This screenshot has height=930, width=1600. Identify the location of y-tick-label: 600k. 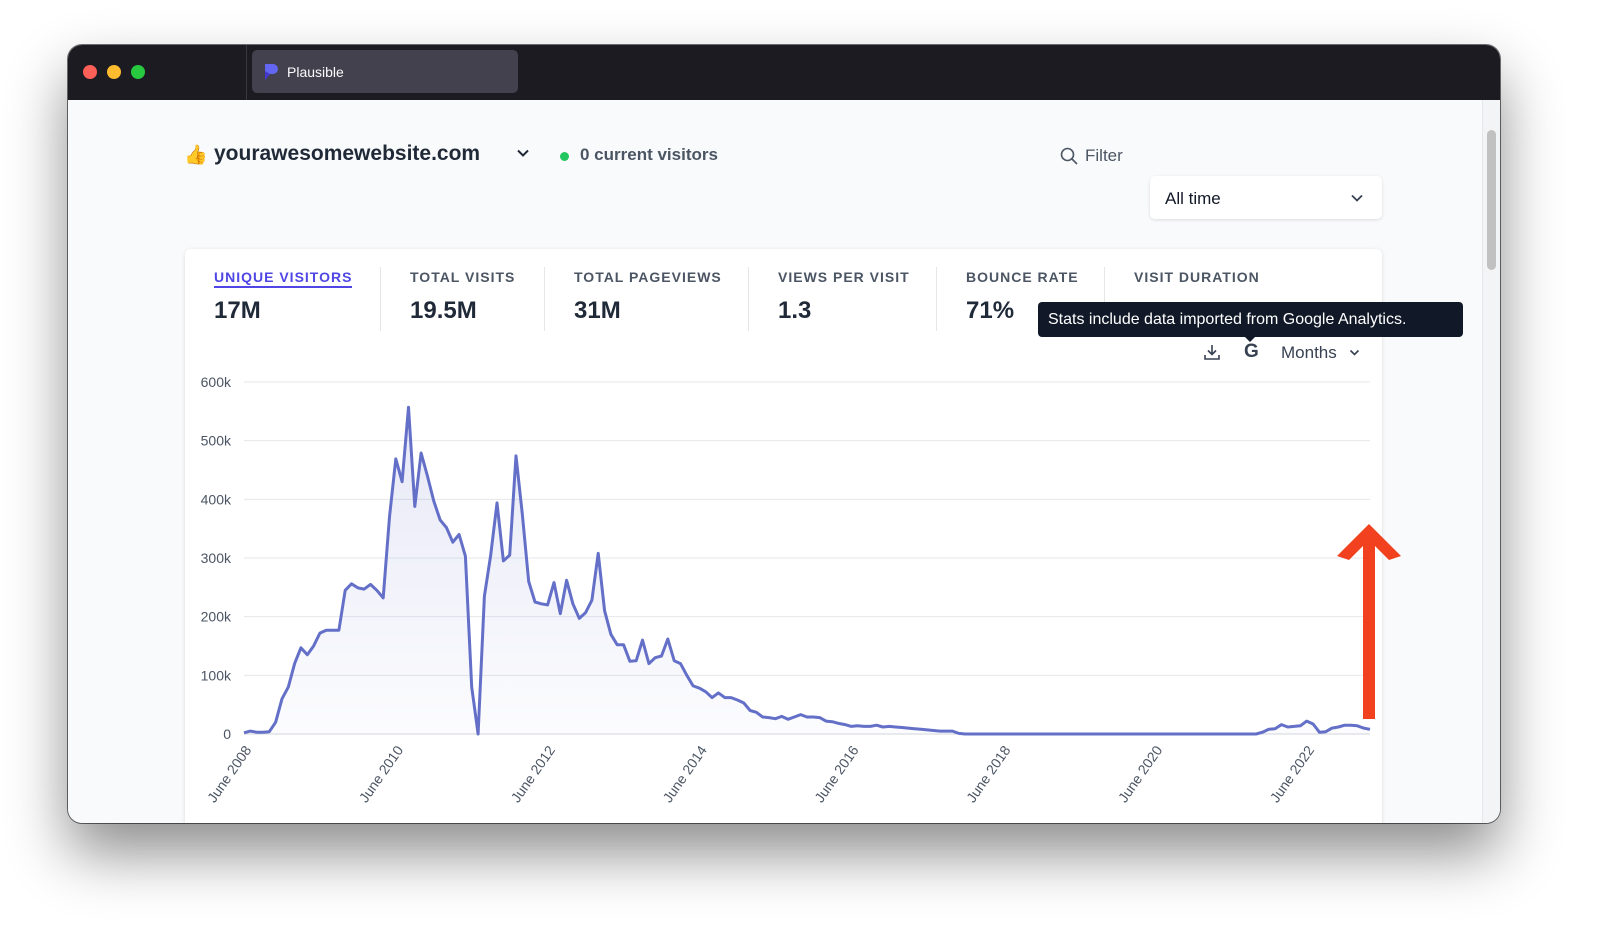
(216, 382).